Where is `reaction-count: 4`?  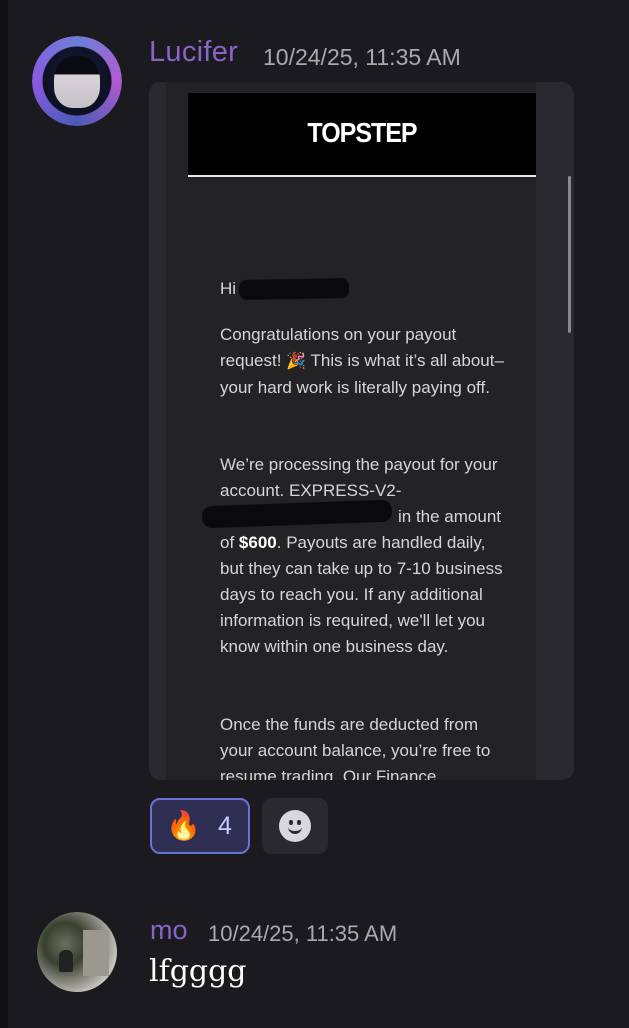
reaction-count: 4 is located at coordinates (225, 826).